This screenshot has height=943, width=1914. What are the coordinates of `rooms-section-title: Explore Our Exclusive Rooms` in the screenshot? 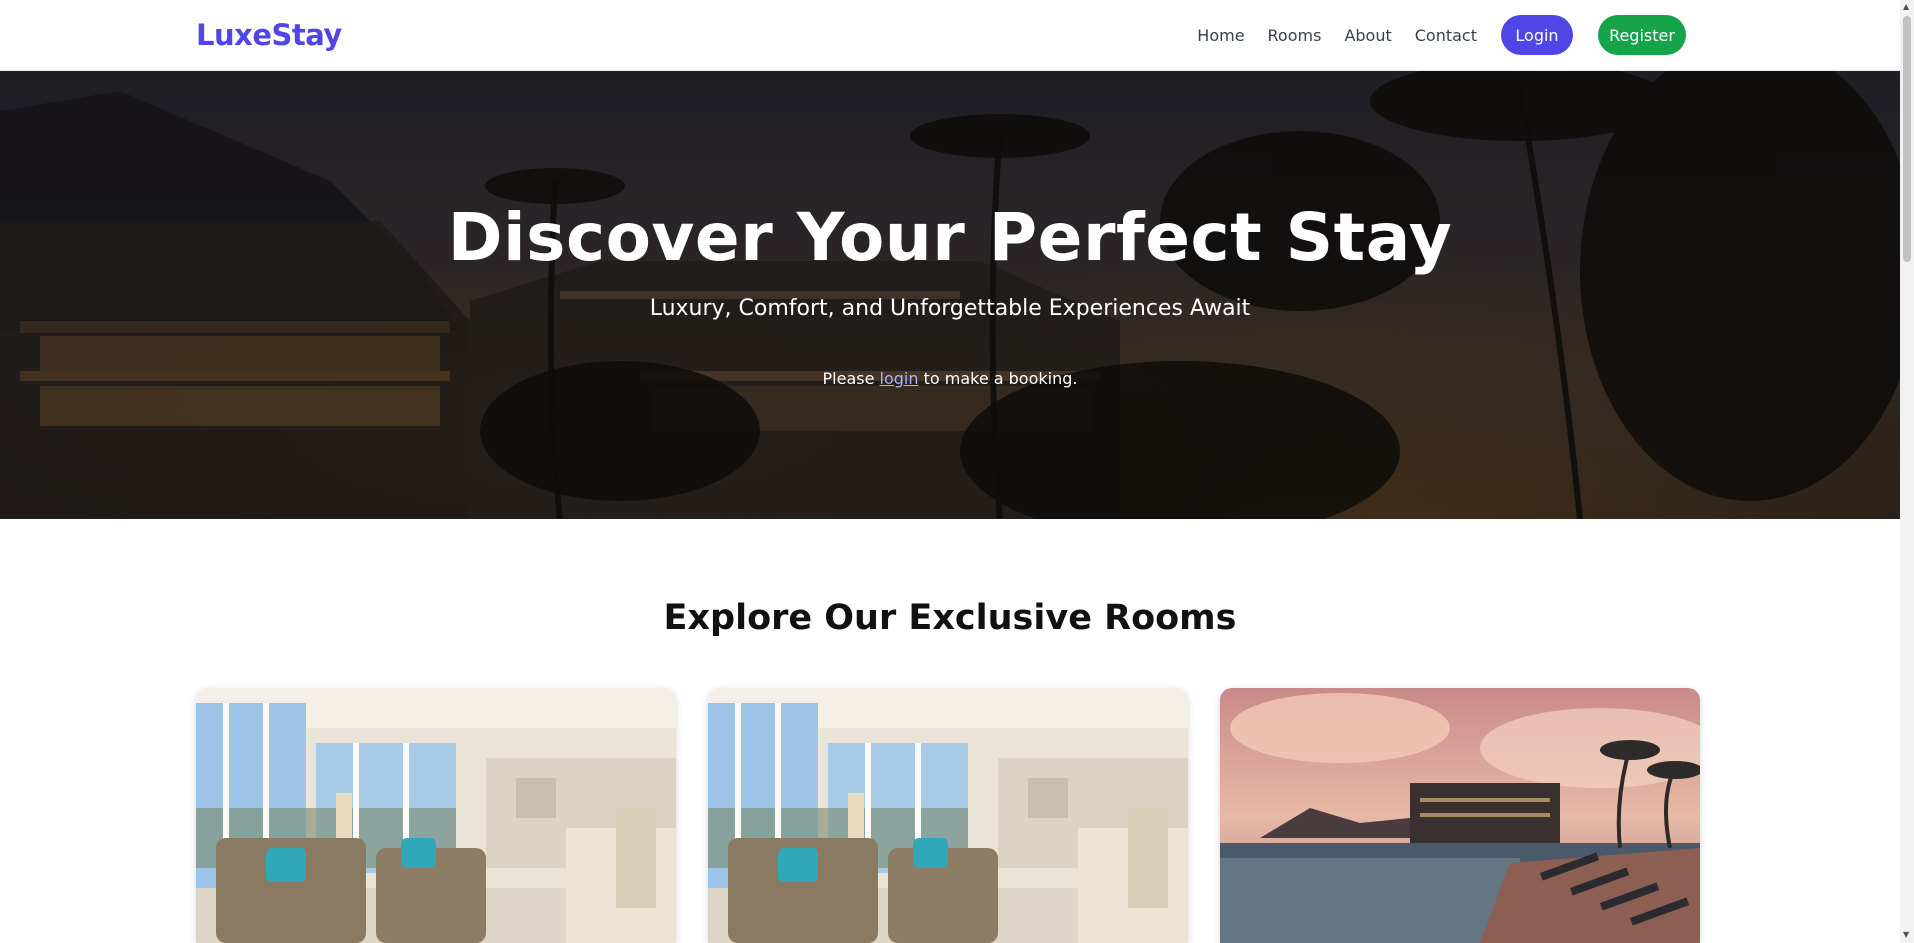 It's located at (950, 618).